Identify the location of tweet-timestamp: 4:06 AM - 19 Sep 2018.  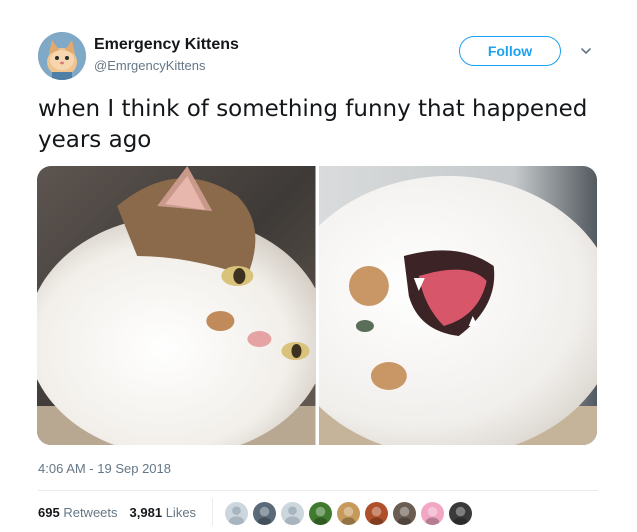
(104, 468).